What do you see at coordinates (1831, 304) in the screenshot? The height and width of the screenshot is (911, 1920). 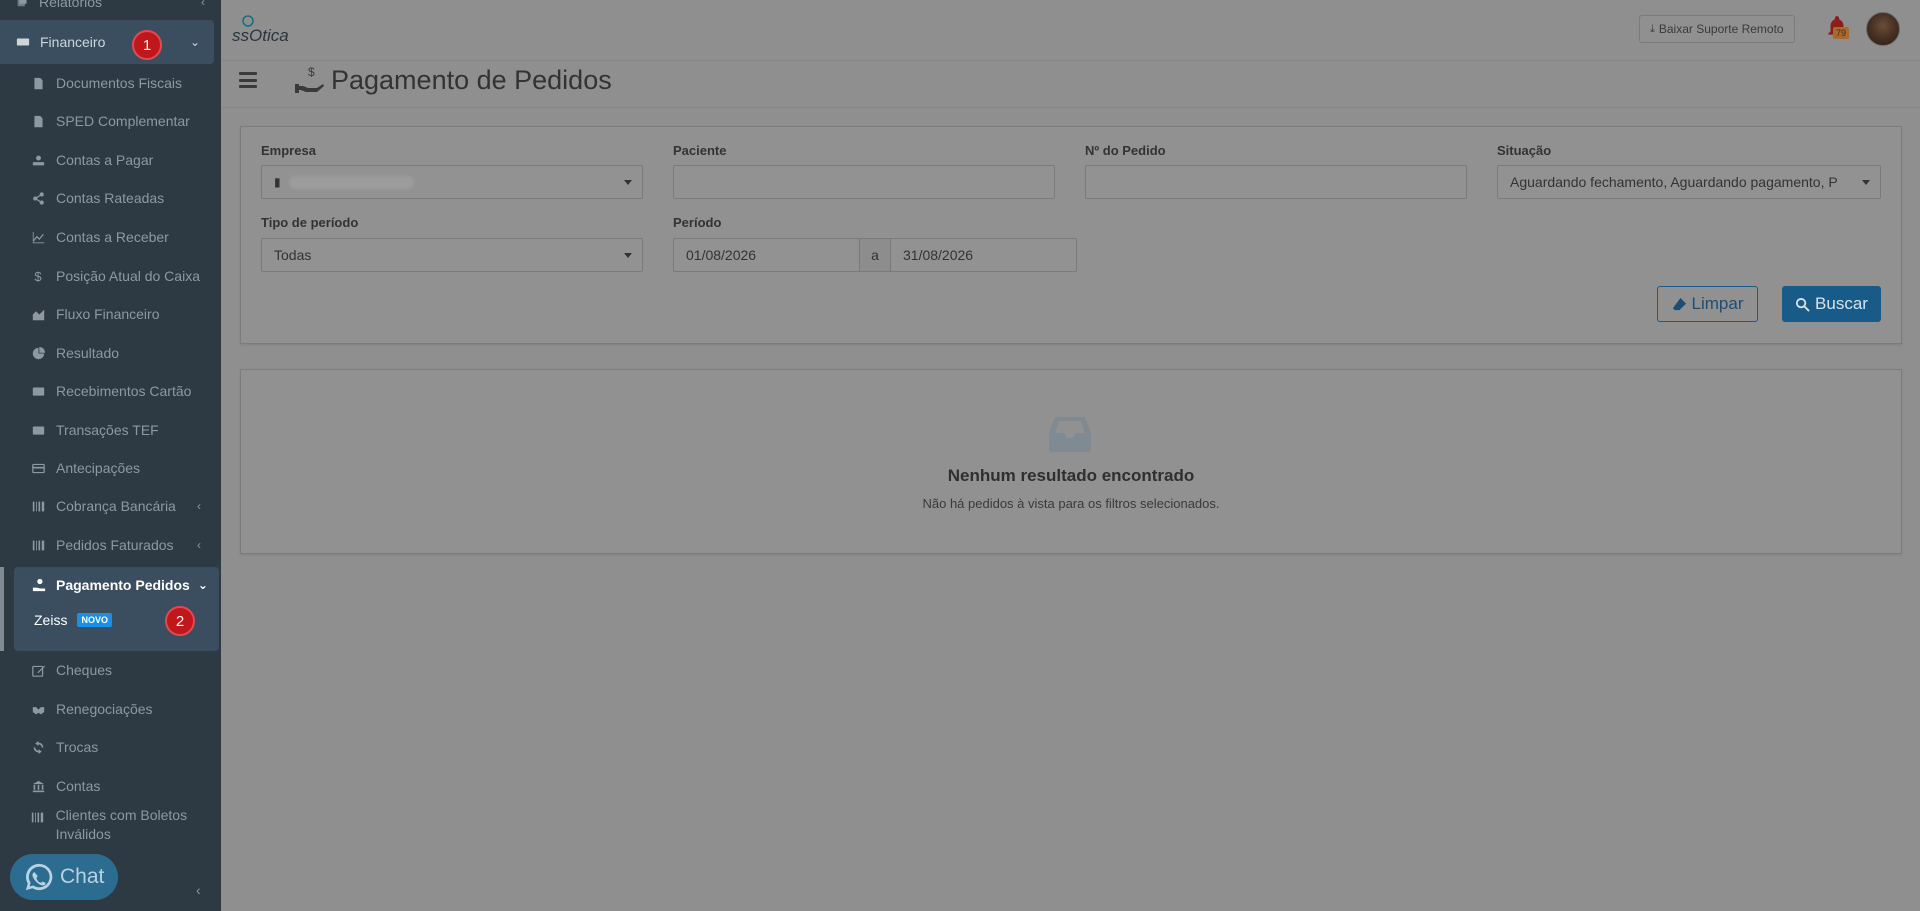 I see `search-button: Buscar` at bounding box center [1831, 304].